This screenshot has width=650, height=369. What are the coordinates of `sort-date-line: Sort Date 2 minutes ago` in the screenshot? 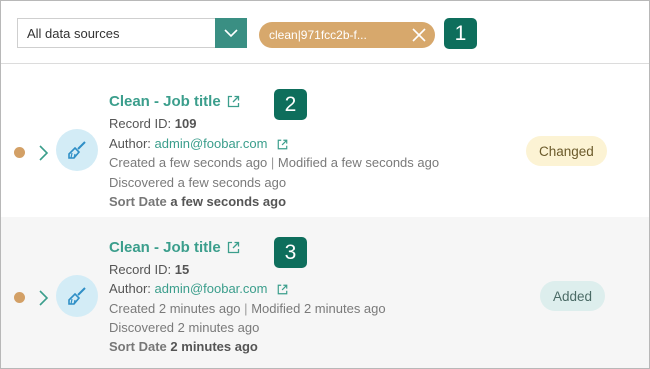 It's located at (183, 346).